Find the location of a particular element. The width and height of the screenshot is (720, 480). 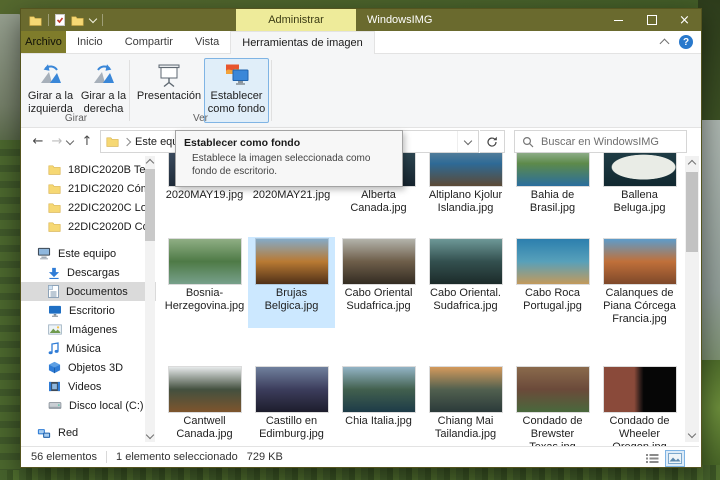

file-item: Cabo Oriental Sudafrica.jpg is located at coordinates (378, 282).